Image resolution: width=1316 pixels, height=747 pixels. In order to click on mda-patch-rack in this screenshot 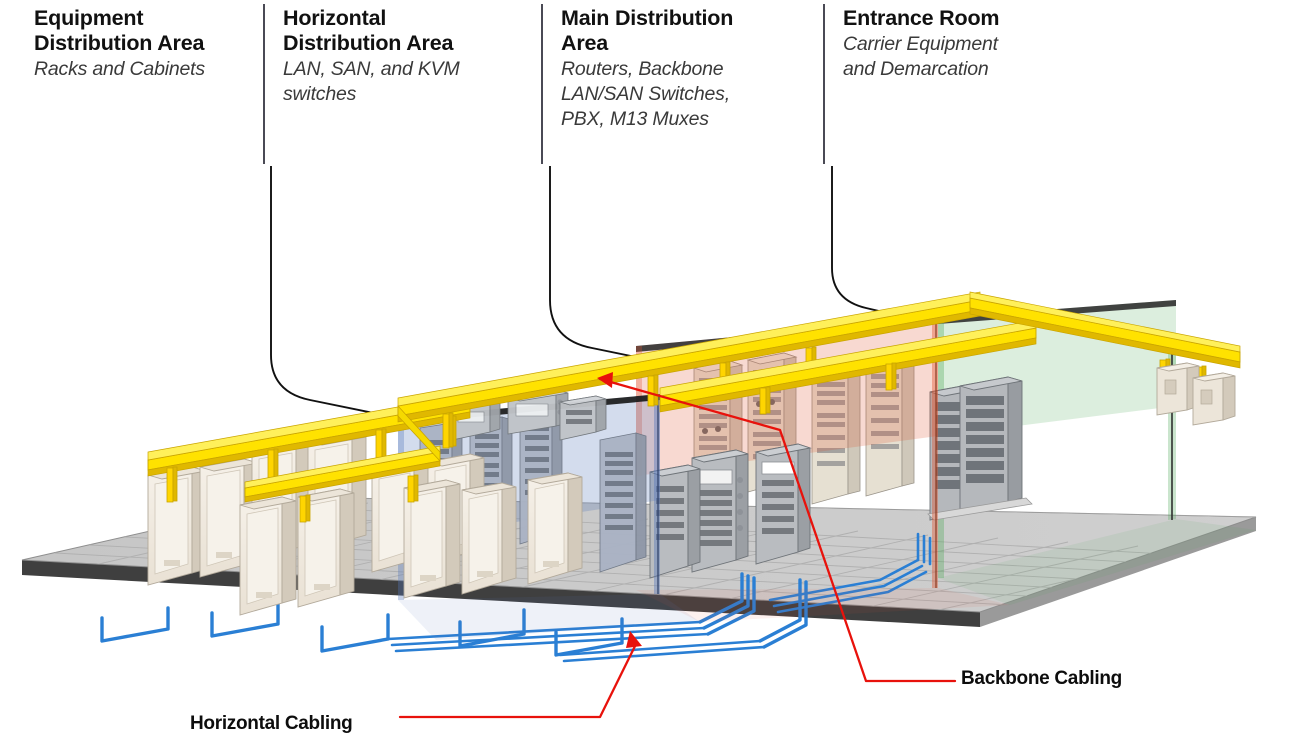, I will do `click(783, 504)`.